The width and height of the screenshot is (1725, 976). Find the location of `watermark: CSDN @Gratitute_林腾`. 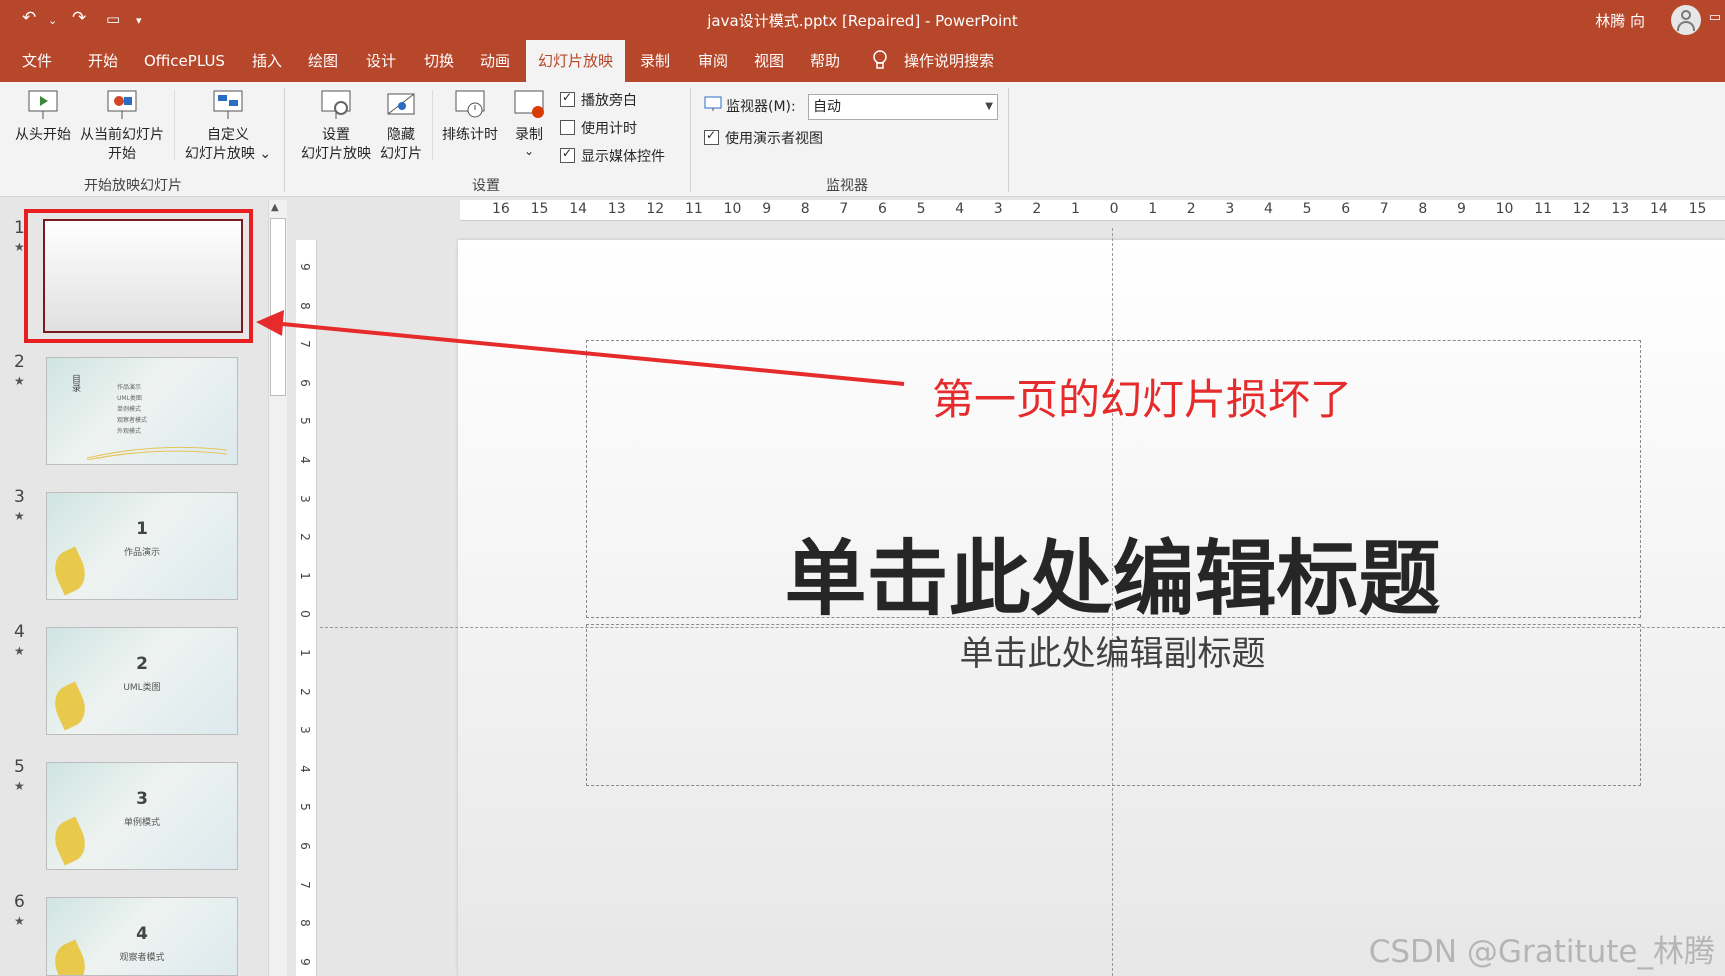

watermark: CSDN @Gratitute_林腾 is located at coordinates (1541, 952).